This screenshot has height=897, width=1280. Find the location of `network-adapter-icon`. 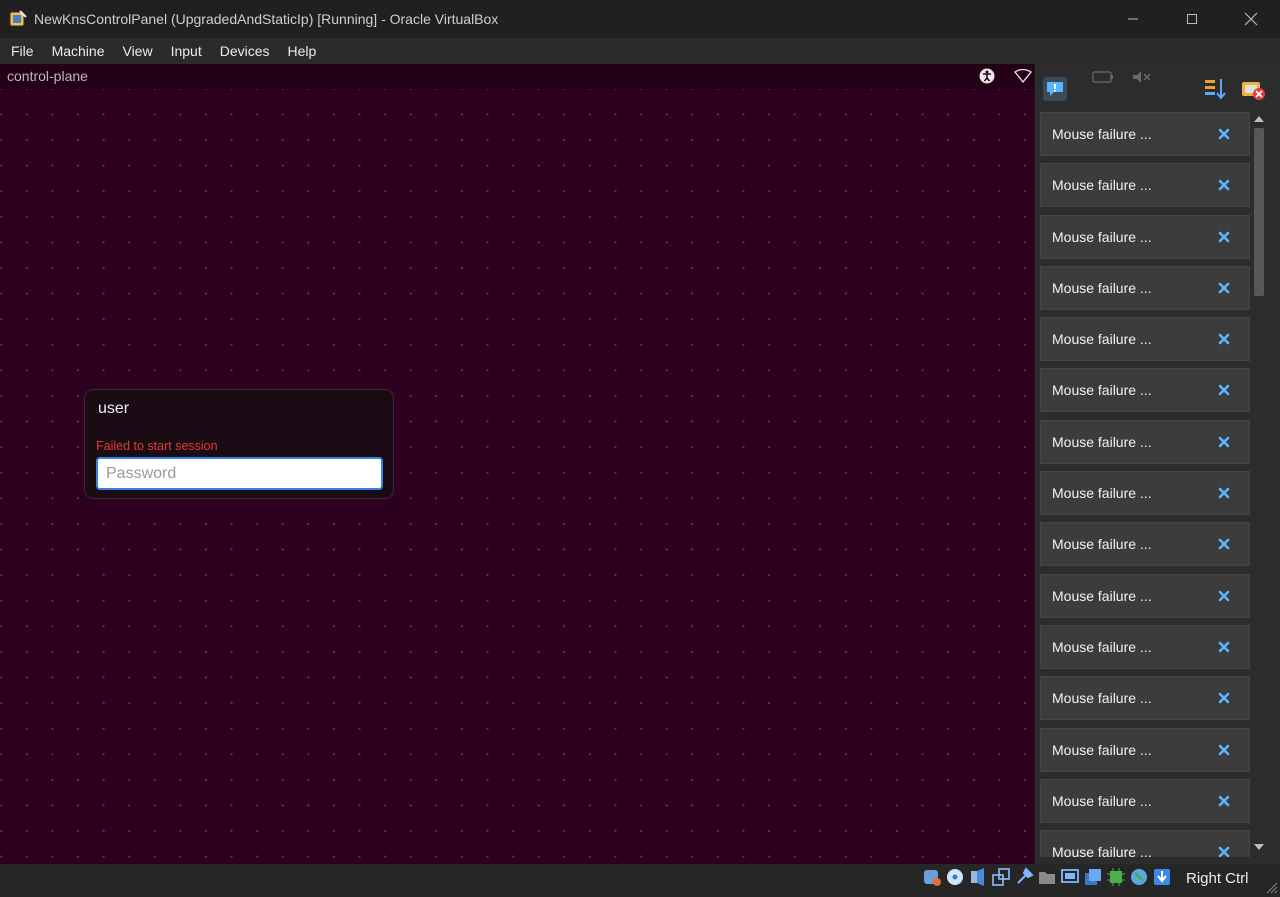

network-adapter-icon is located at coordinates (1001, 877).